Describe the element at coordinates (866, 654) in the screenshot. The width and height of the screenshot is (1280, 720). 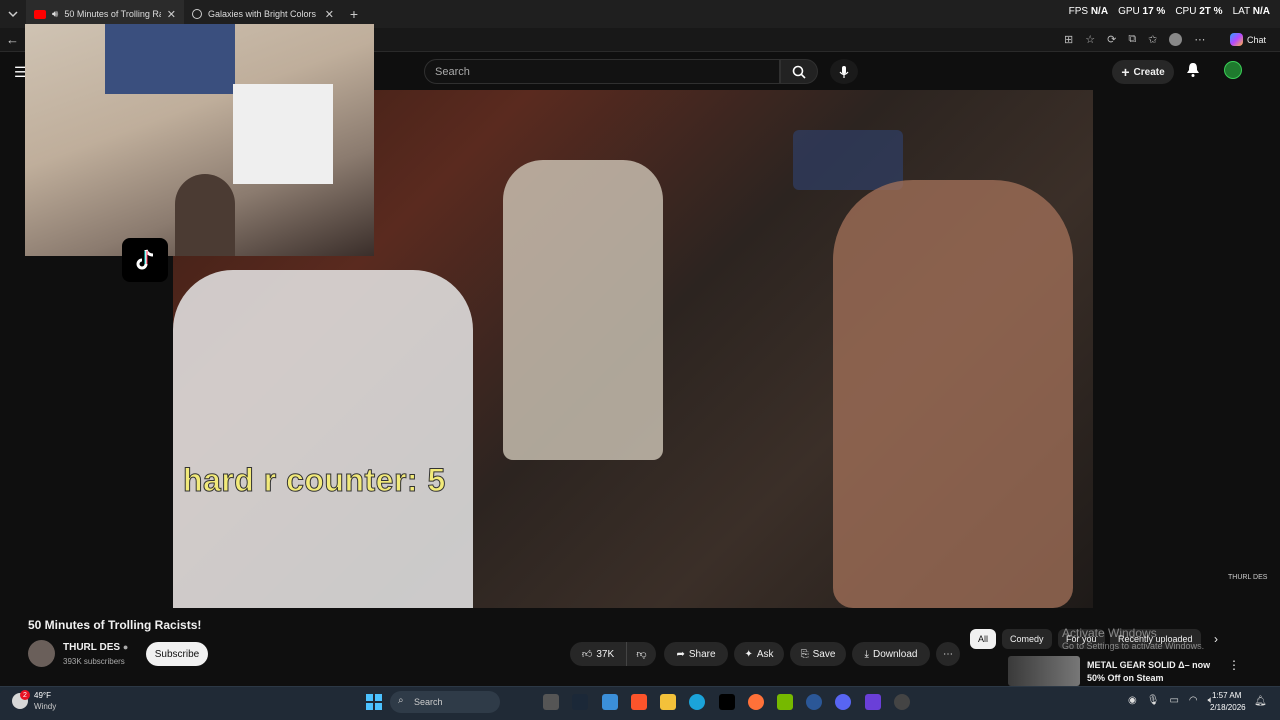
I see `download-icon: ⤓` at that location.